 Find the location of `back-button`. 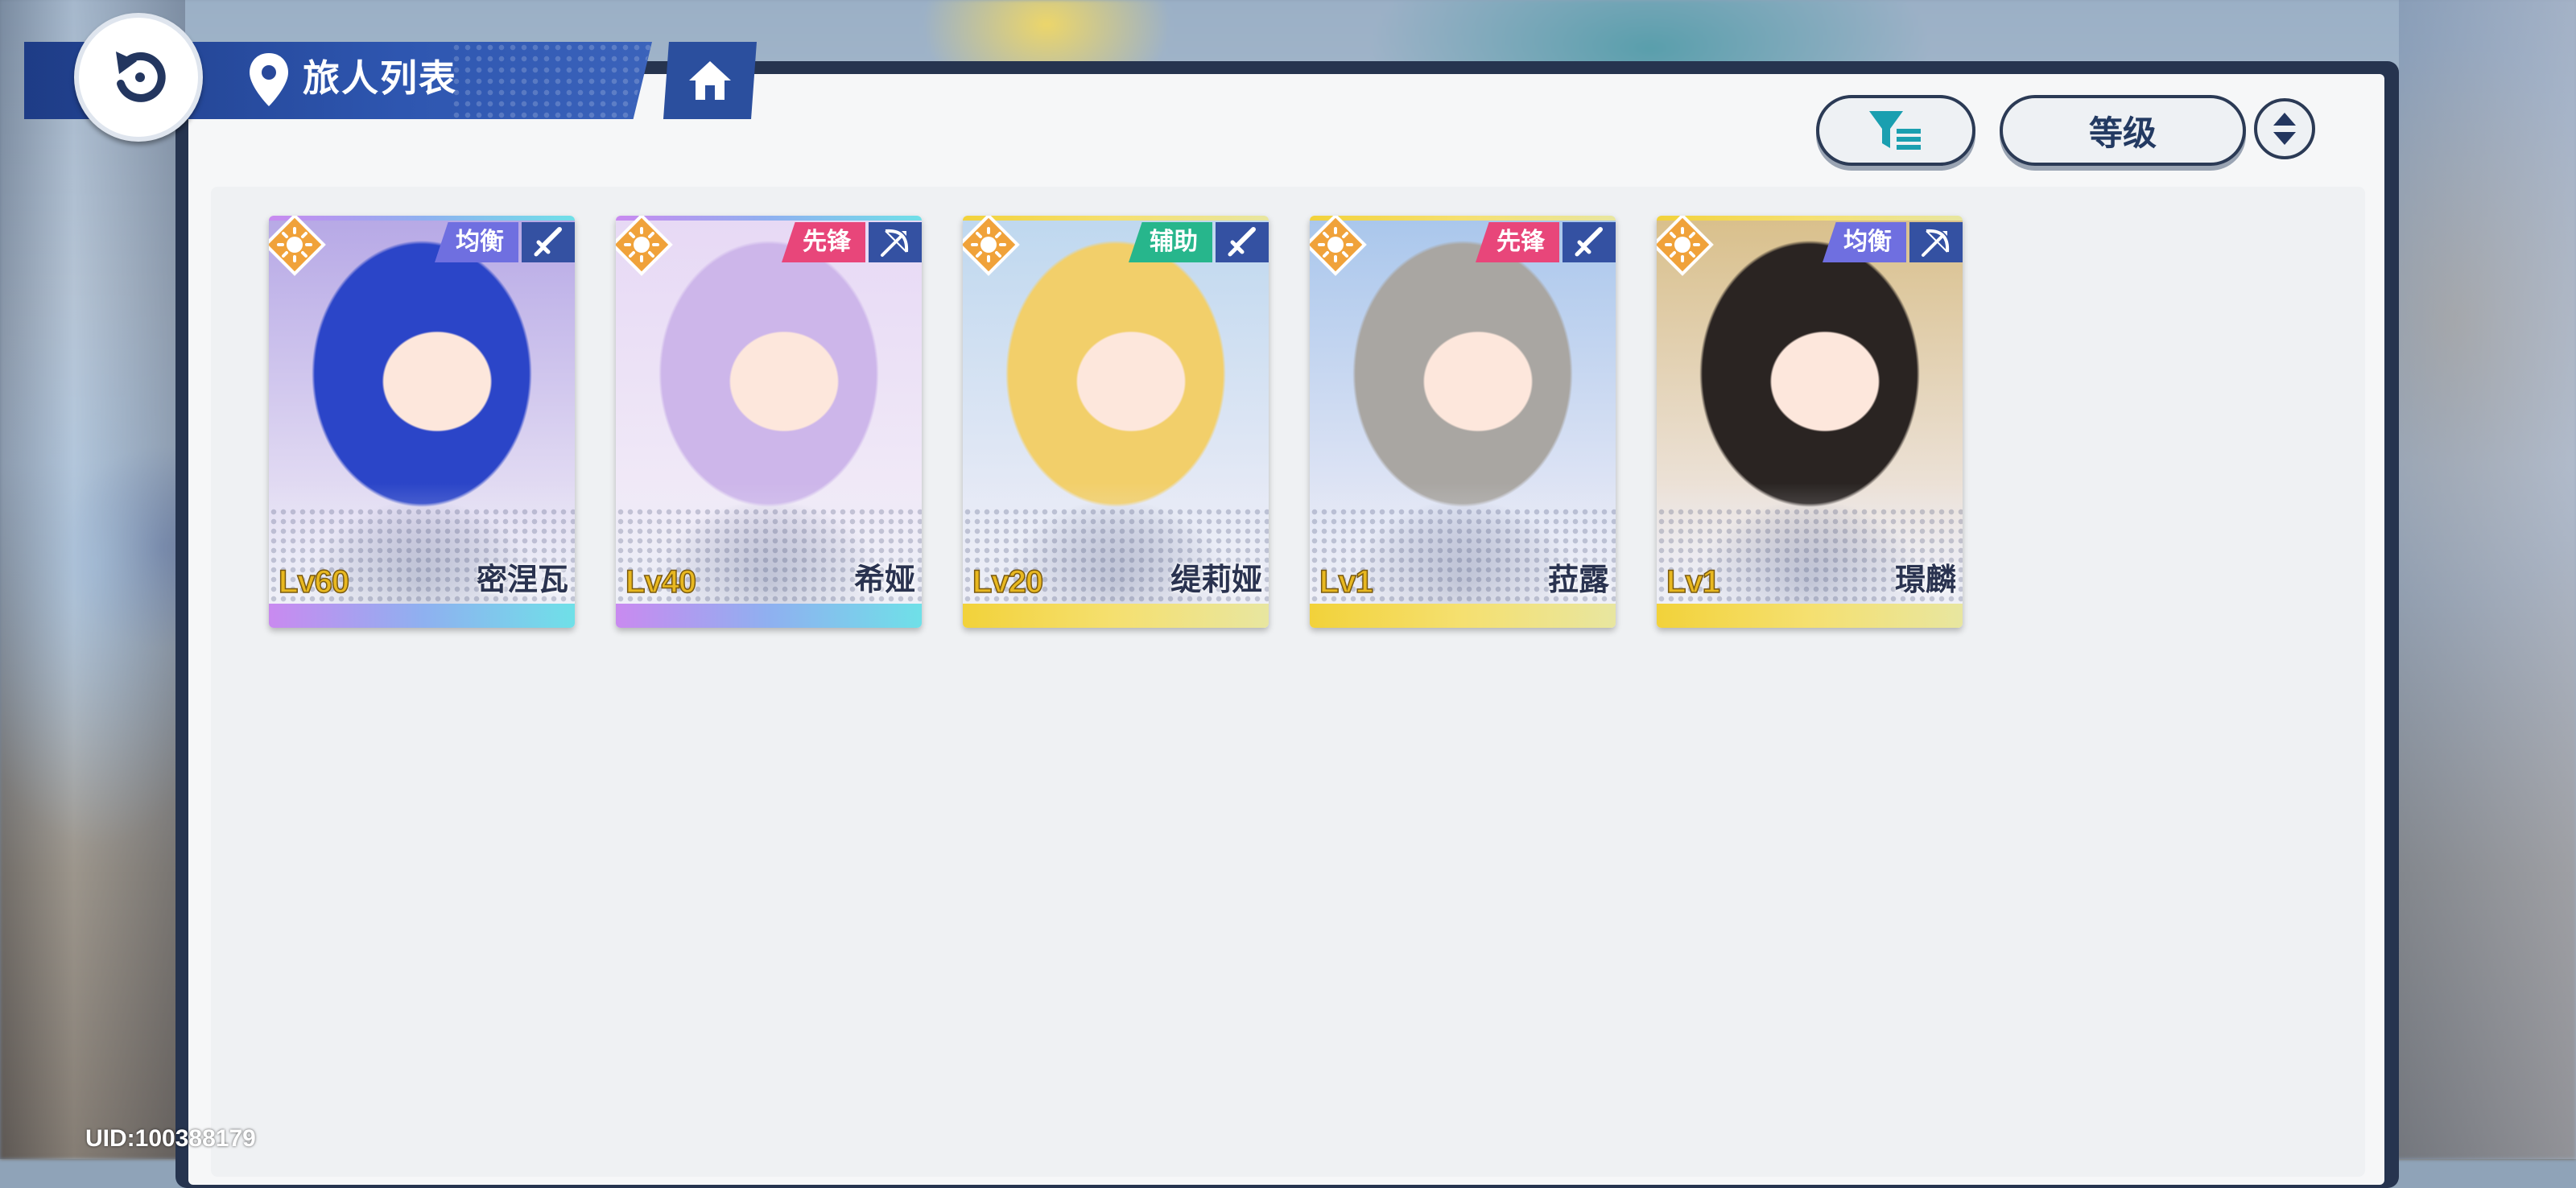

back-button is located at coordinates (138, 77).